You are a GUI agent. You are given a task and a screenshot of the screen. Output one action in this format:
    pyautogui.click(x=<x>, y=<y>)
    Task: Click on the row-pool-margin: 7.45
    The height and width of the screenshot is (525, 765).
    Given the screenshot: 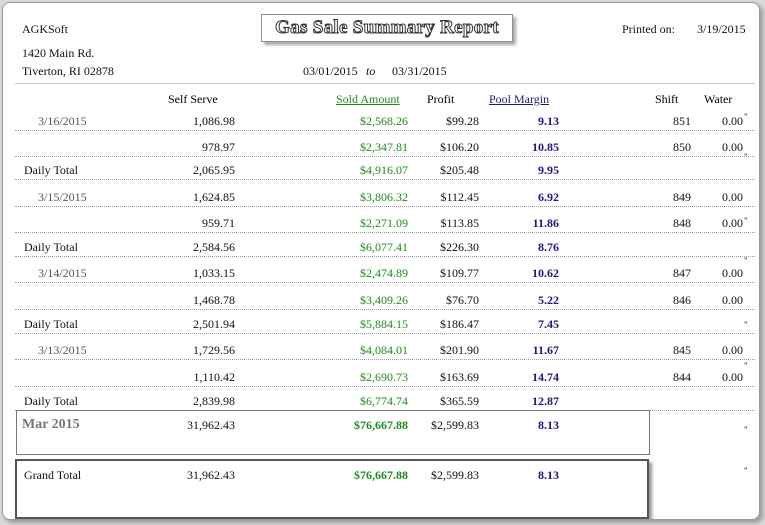 What is the action you would take?
    pyautogui.click(x=548, y=324)
    